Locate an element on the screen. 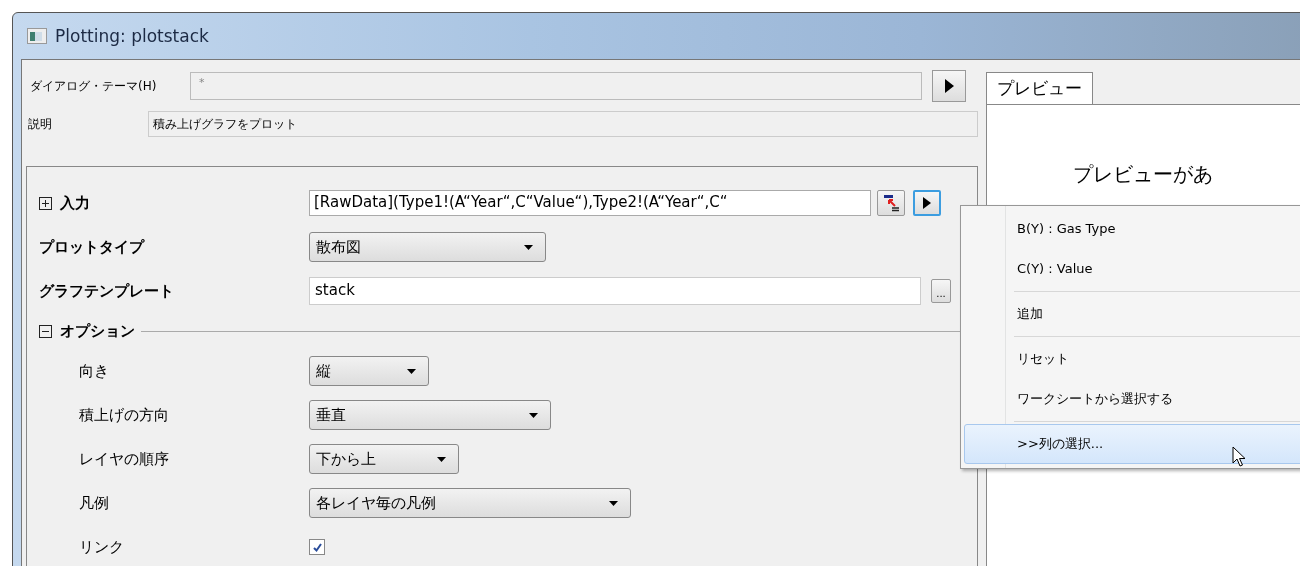  select-range-button is located at coordinates (891, 203).